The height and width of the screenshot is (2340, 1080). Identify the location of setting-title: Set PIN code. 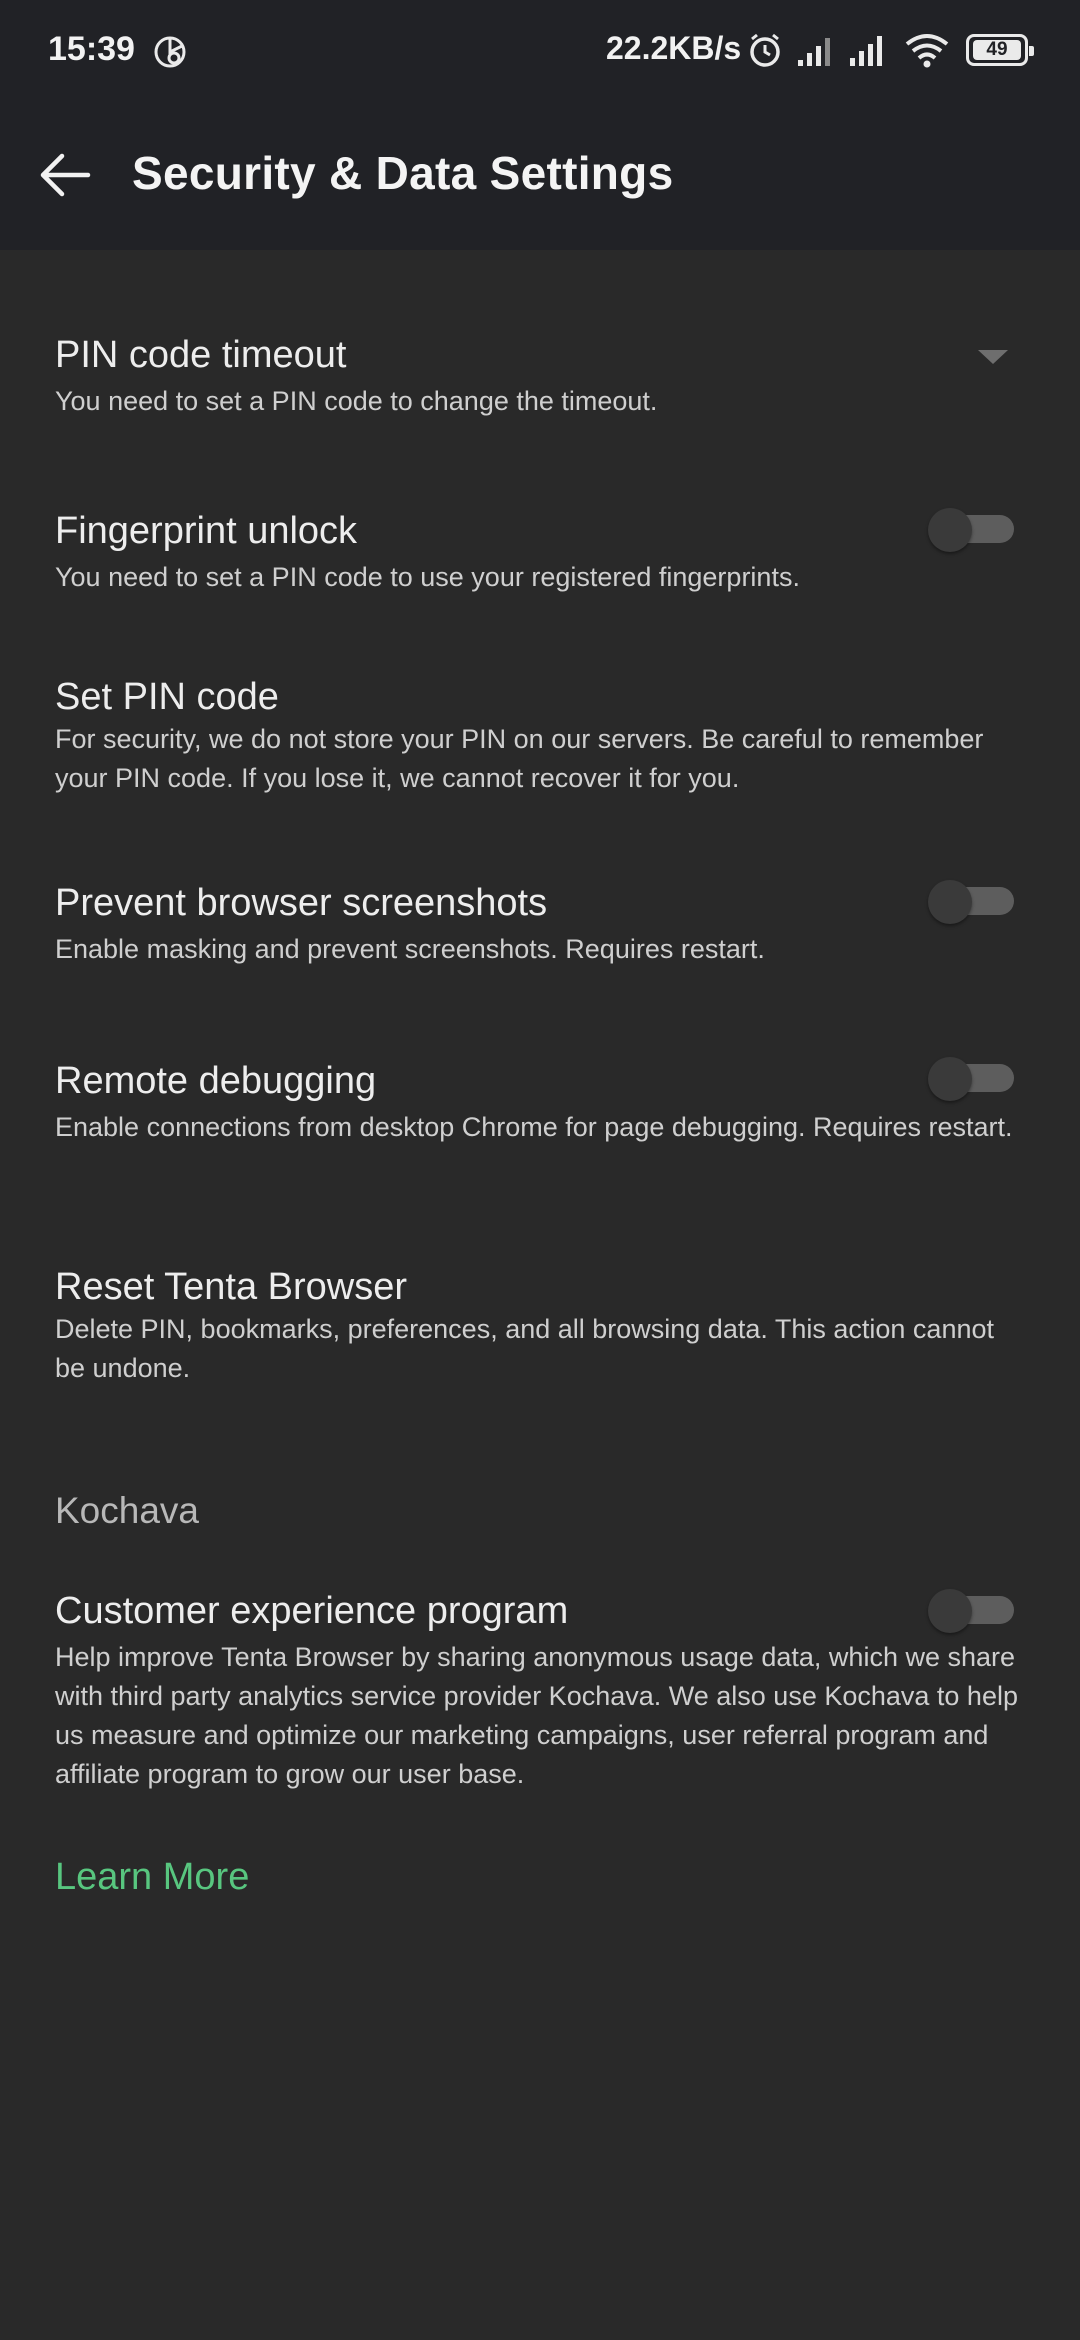
(167, 697).